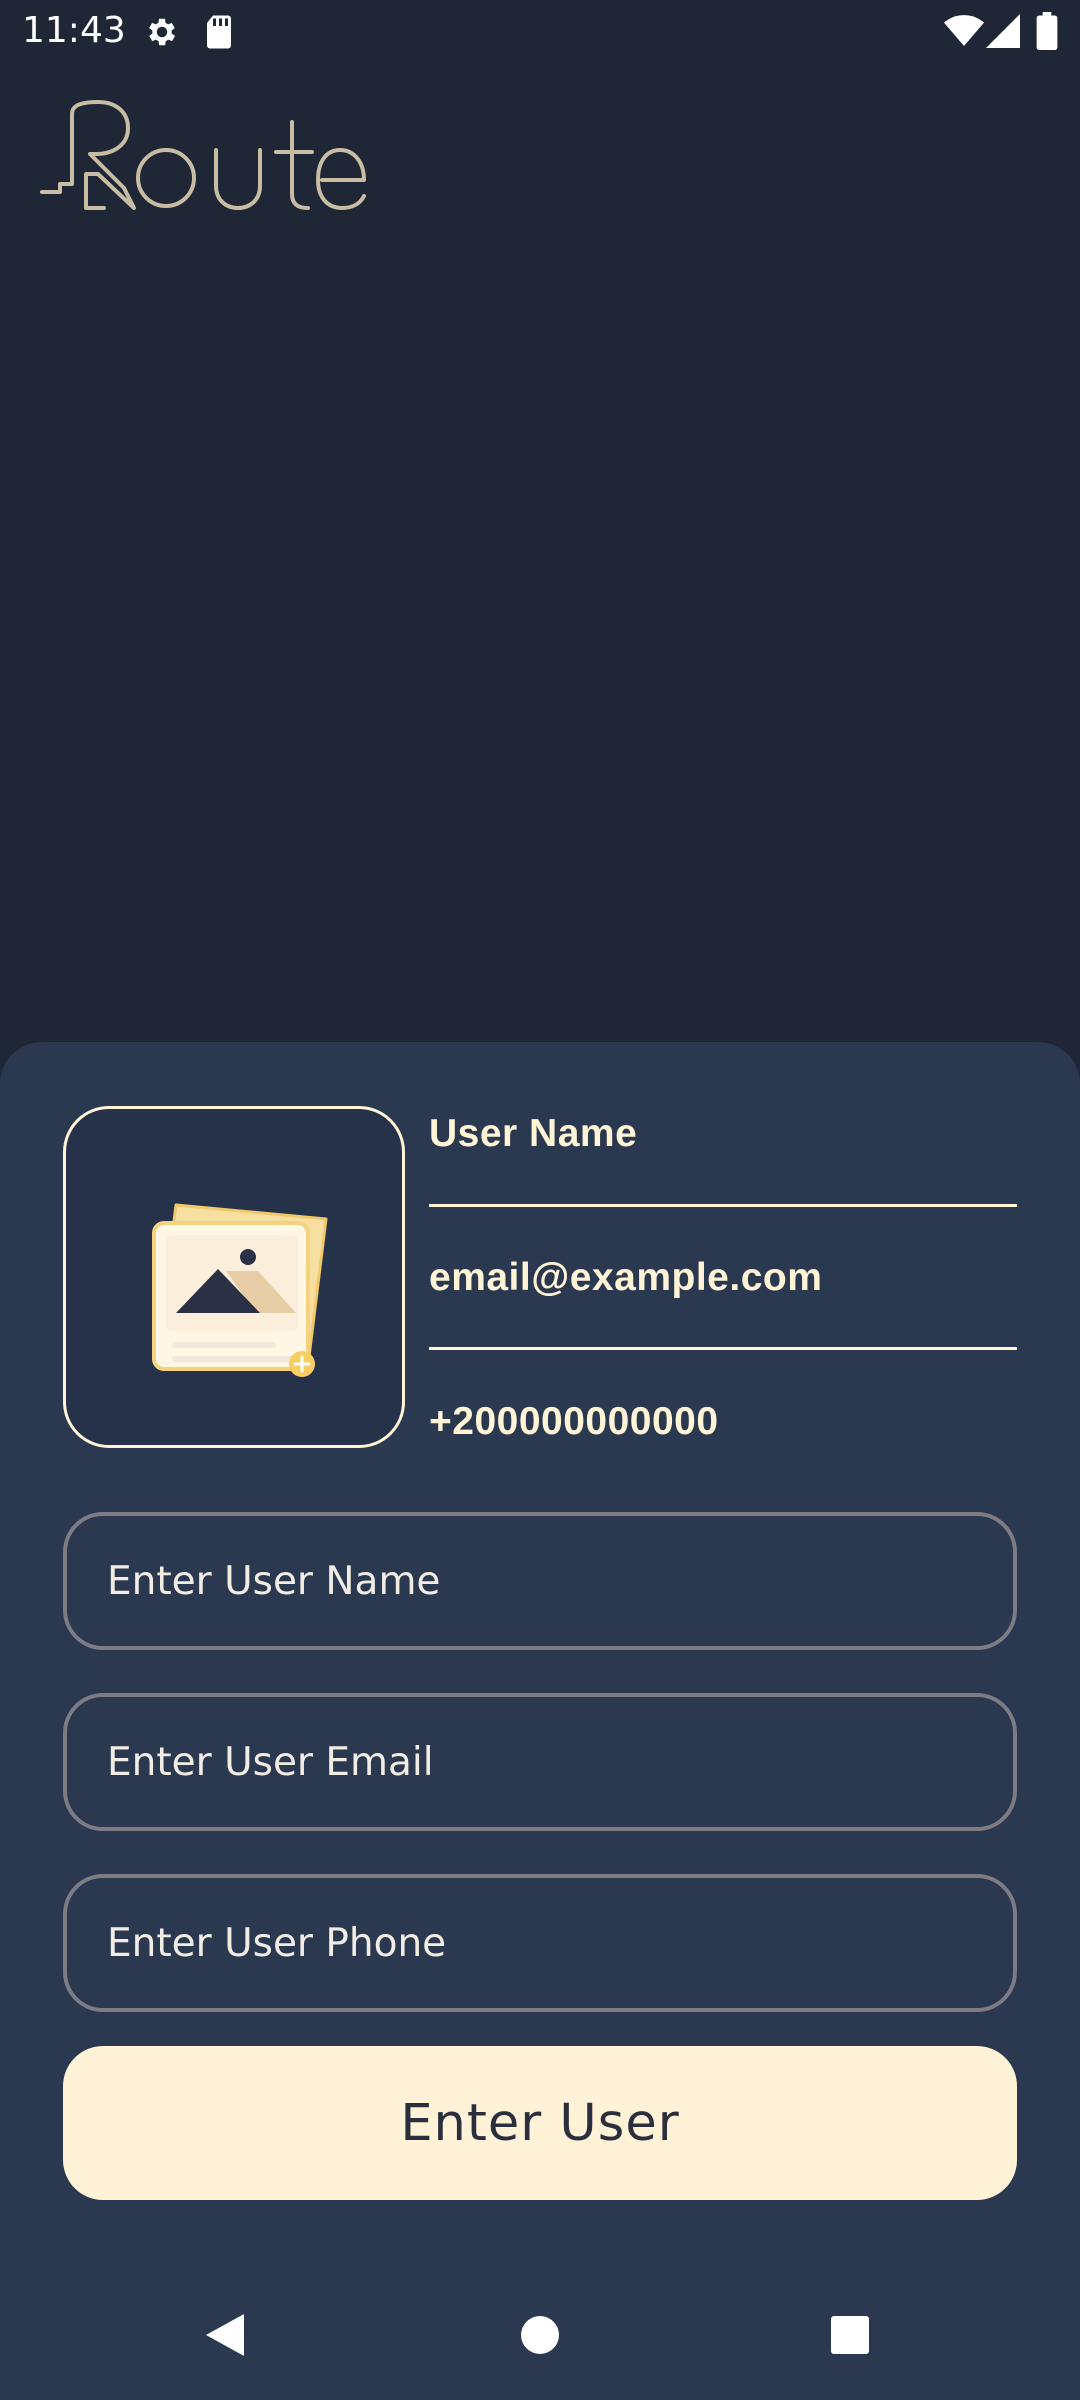  I want to click on wifi-icon, so click(964, 33).